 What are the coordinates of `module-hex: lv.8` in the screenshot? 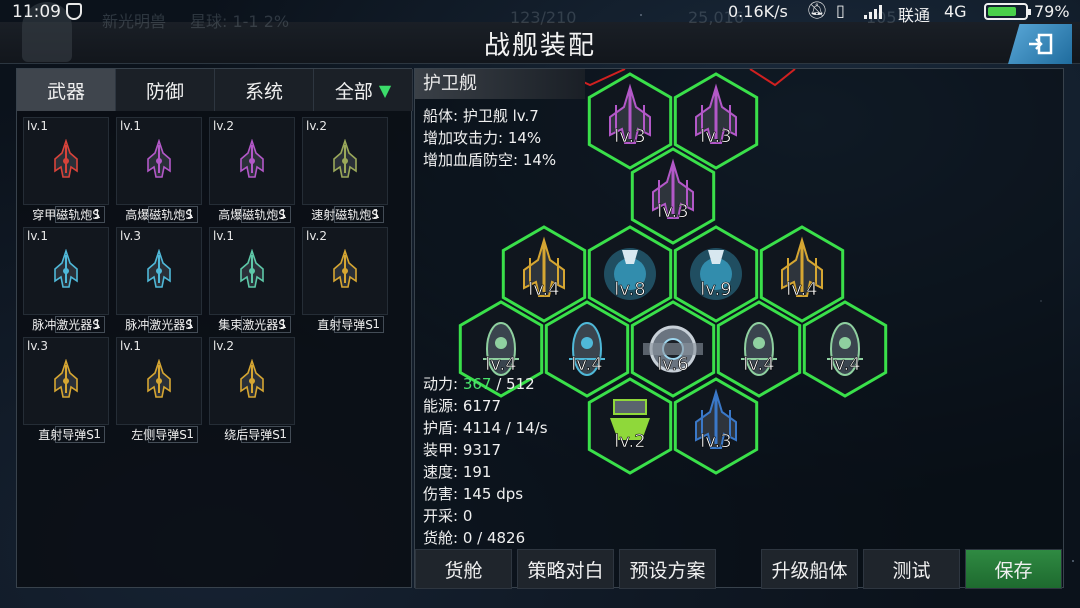 It's located at (630, 274).